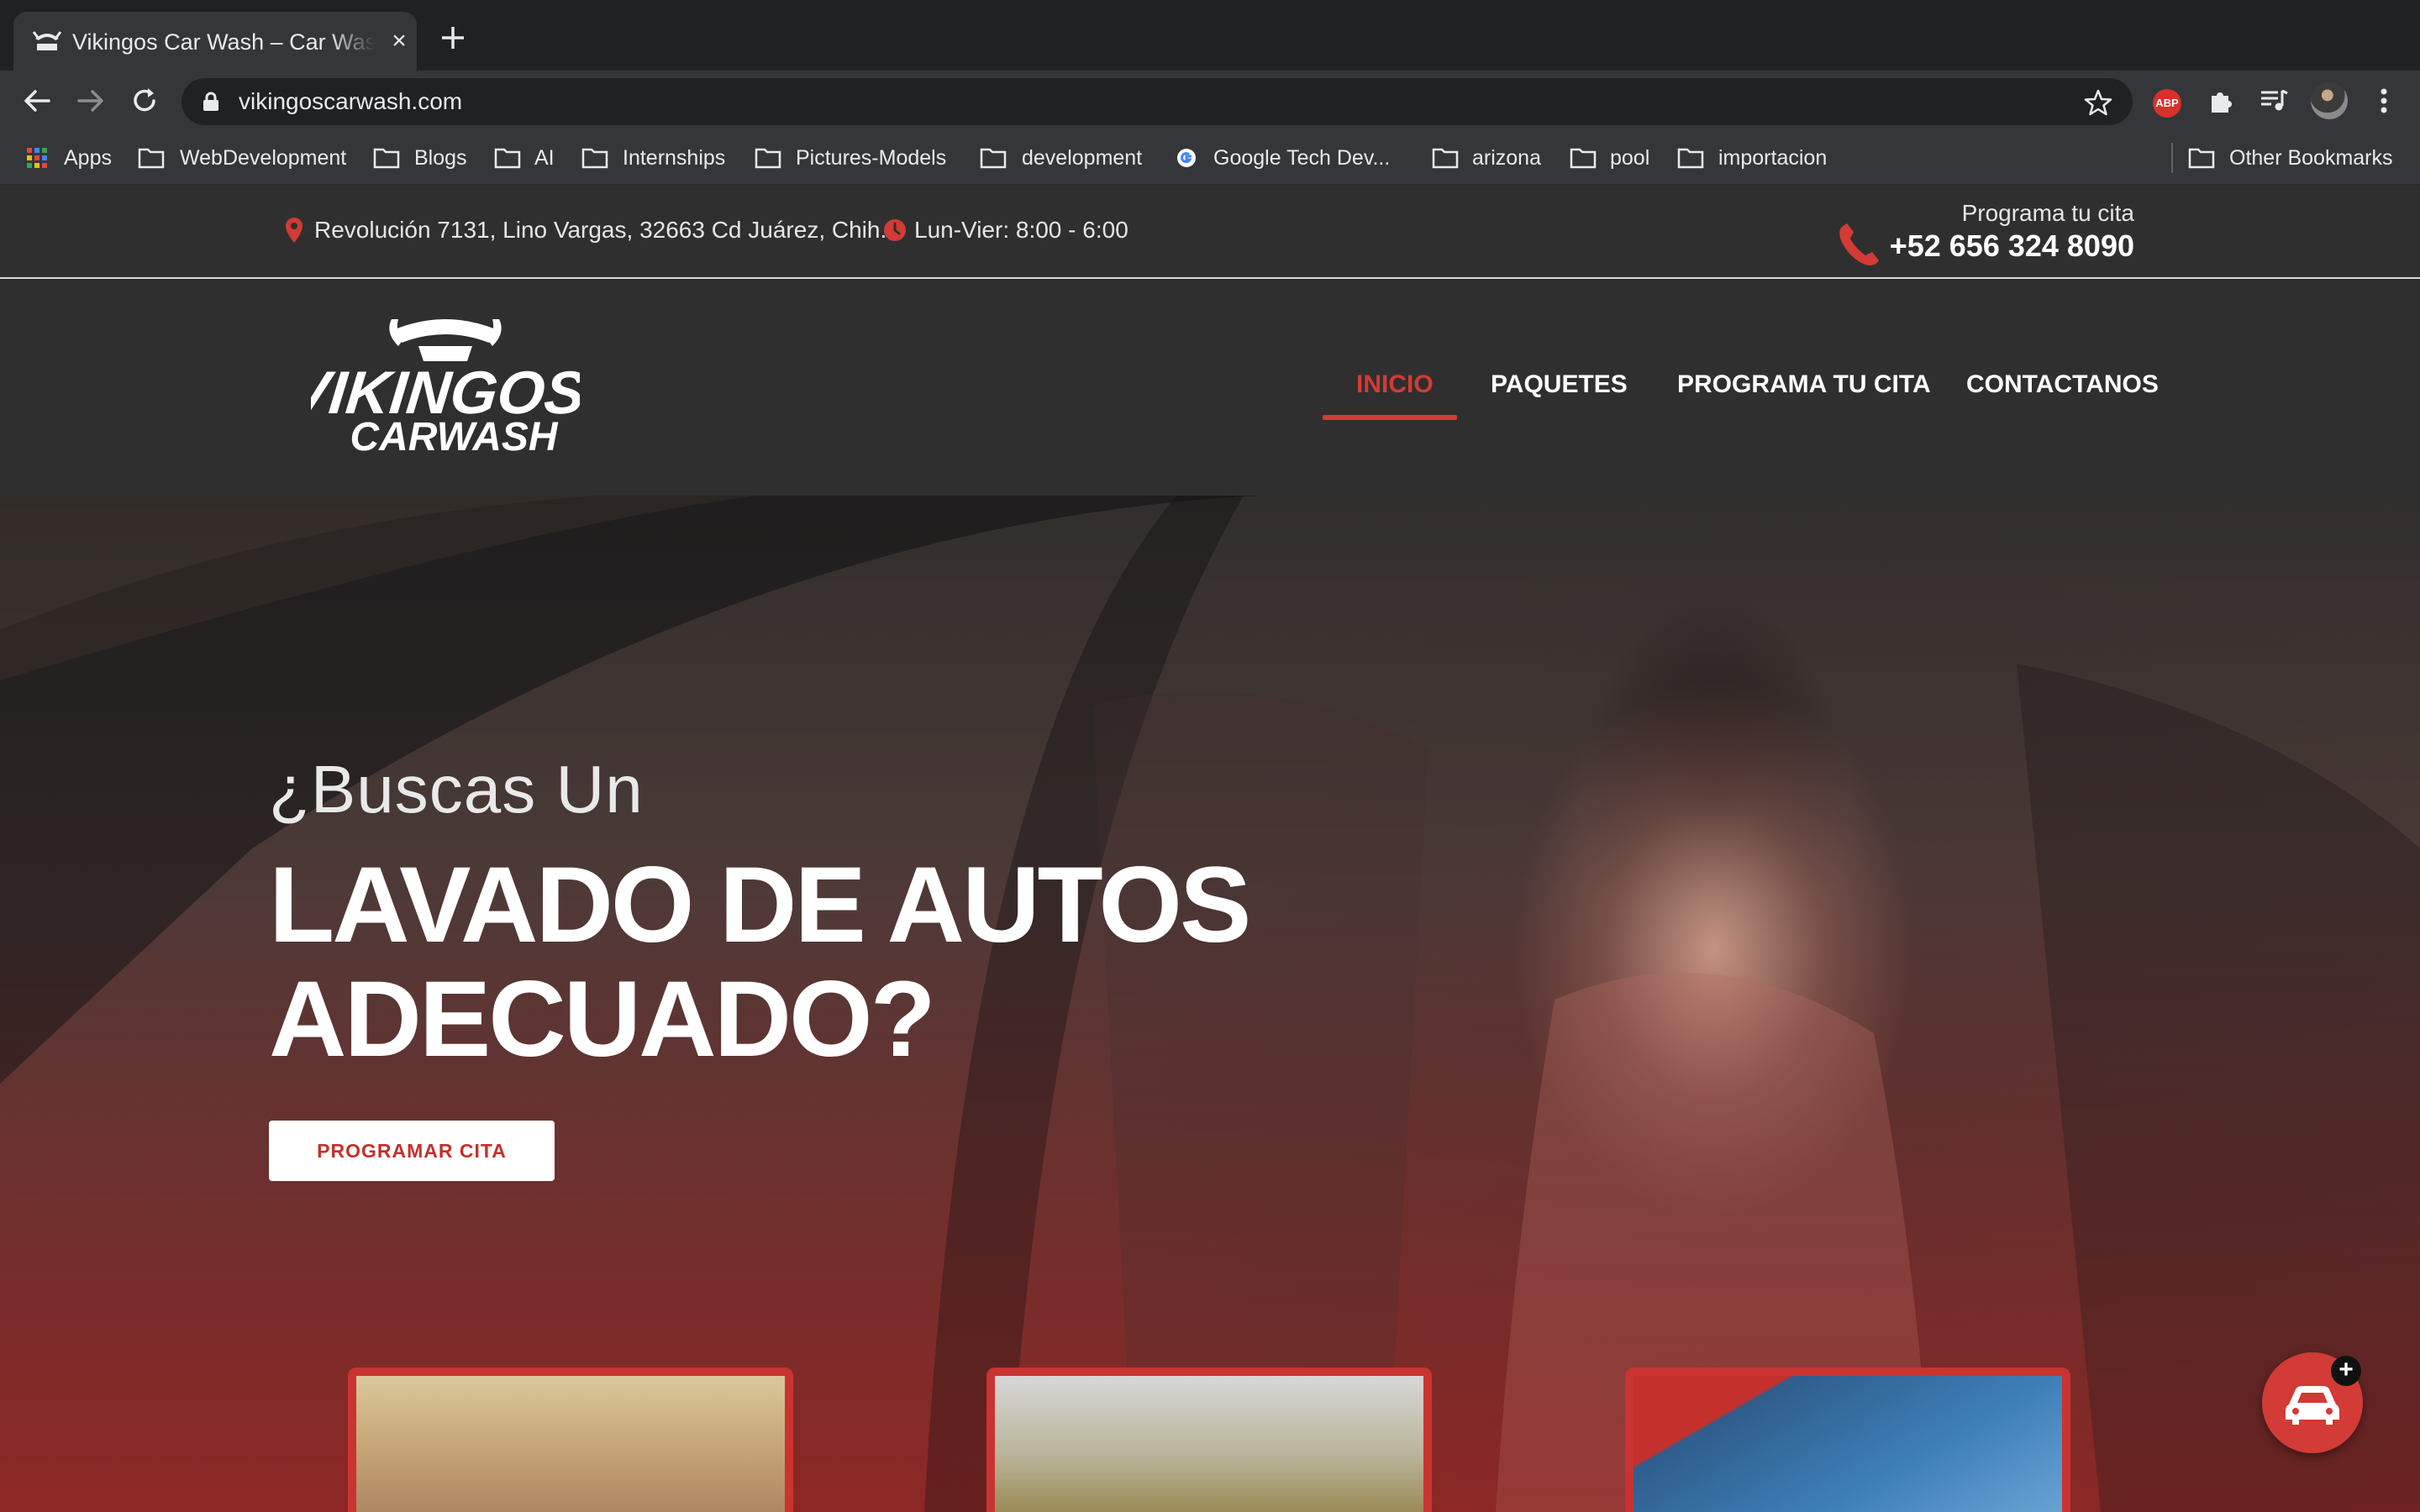 This screenshot has height=1512, width=2420. Describe the element at coordinates (91, 101) in the screenshot. I see `forward-arrow-icon` at that location.